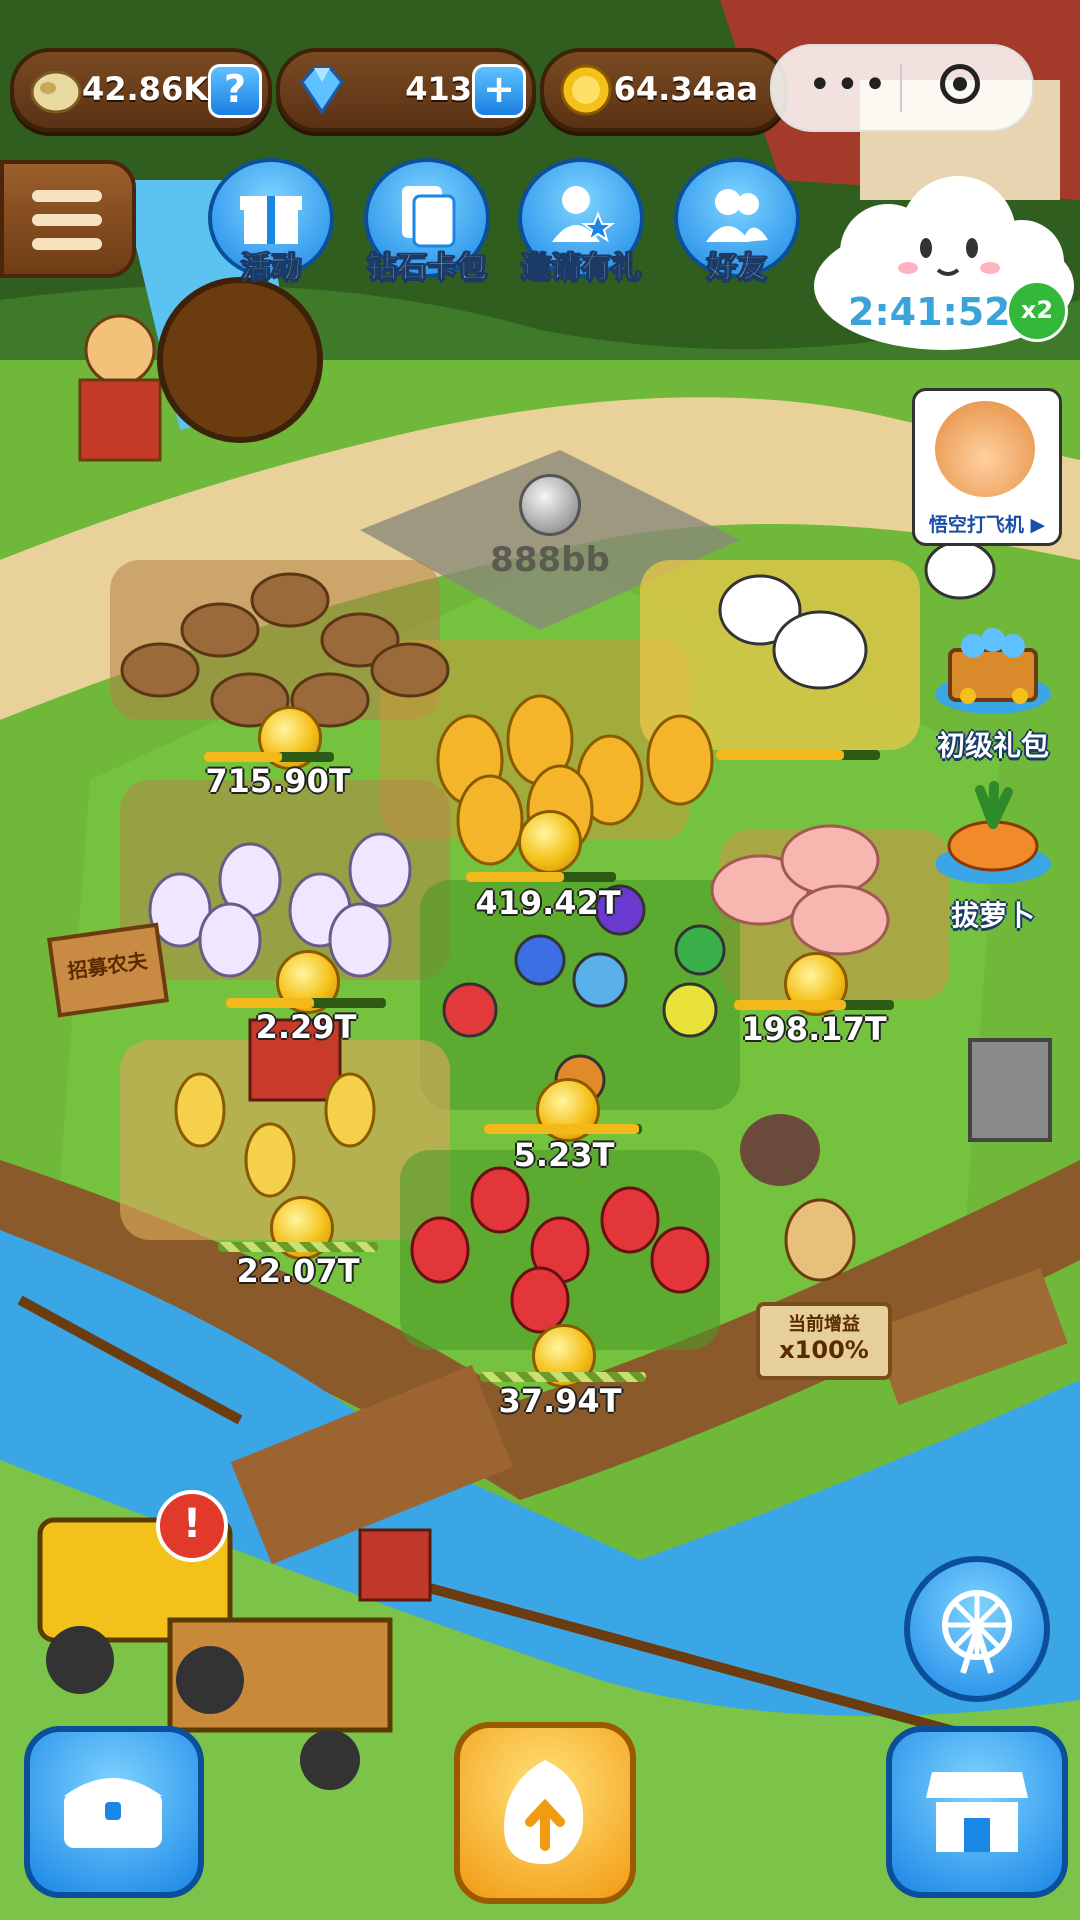  Describe the element at coordinates (560, 1401) in the screenshot. I see `strawberry-earning: 37.94T` at that location.